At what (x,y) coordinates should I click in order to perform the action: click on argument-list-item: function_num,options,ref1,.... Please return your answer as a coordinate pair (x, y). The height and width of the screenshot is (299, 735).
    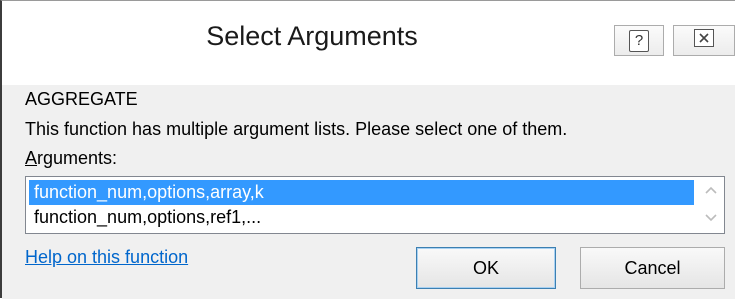
    Looking at the image, I should click on (361, 217).